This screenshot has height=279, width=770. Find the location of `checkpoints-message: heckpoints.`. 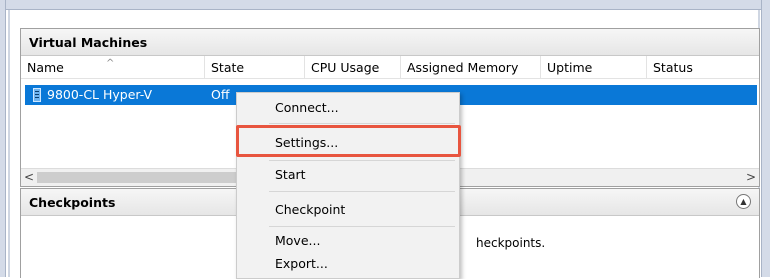

checkpoints-message: heckpoints. is located at coordinates (511, 243).